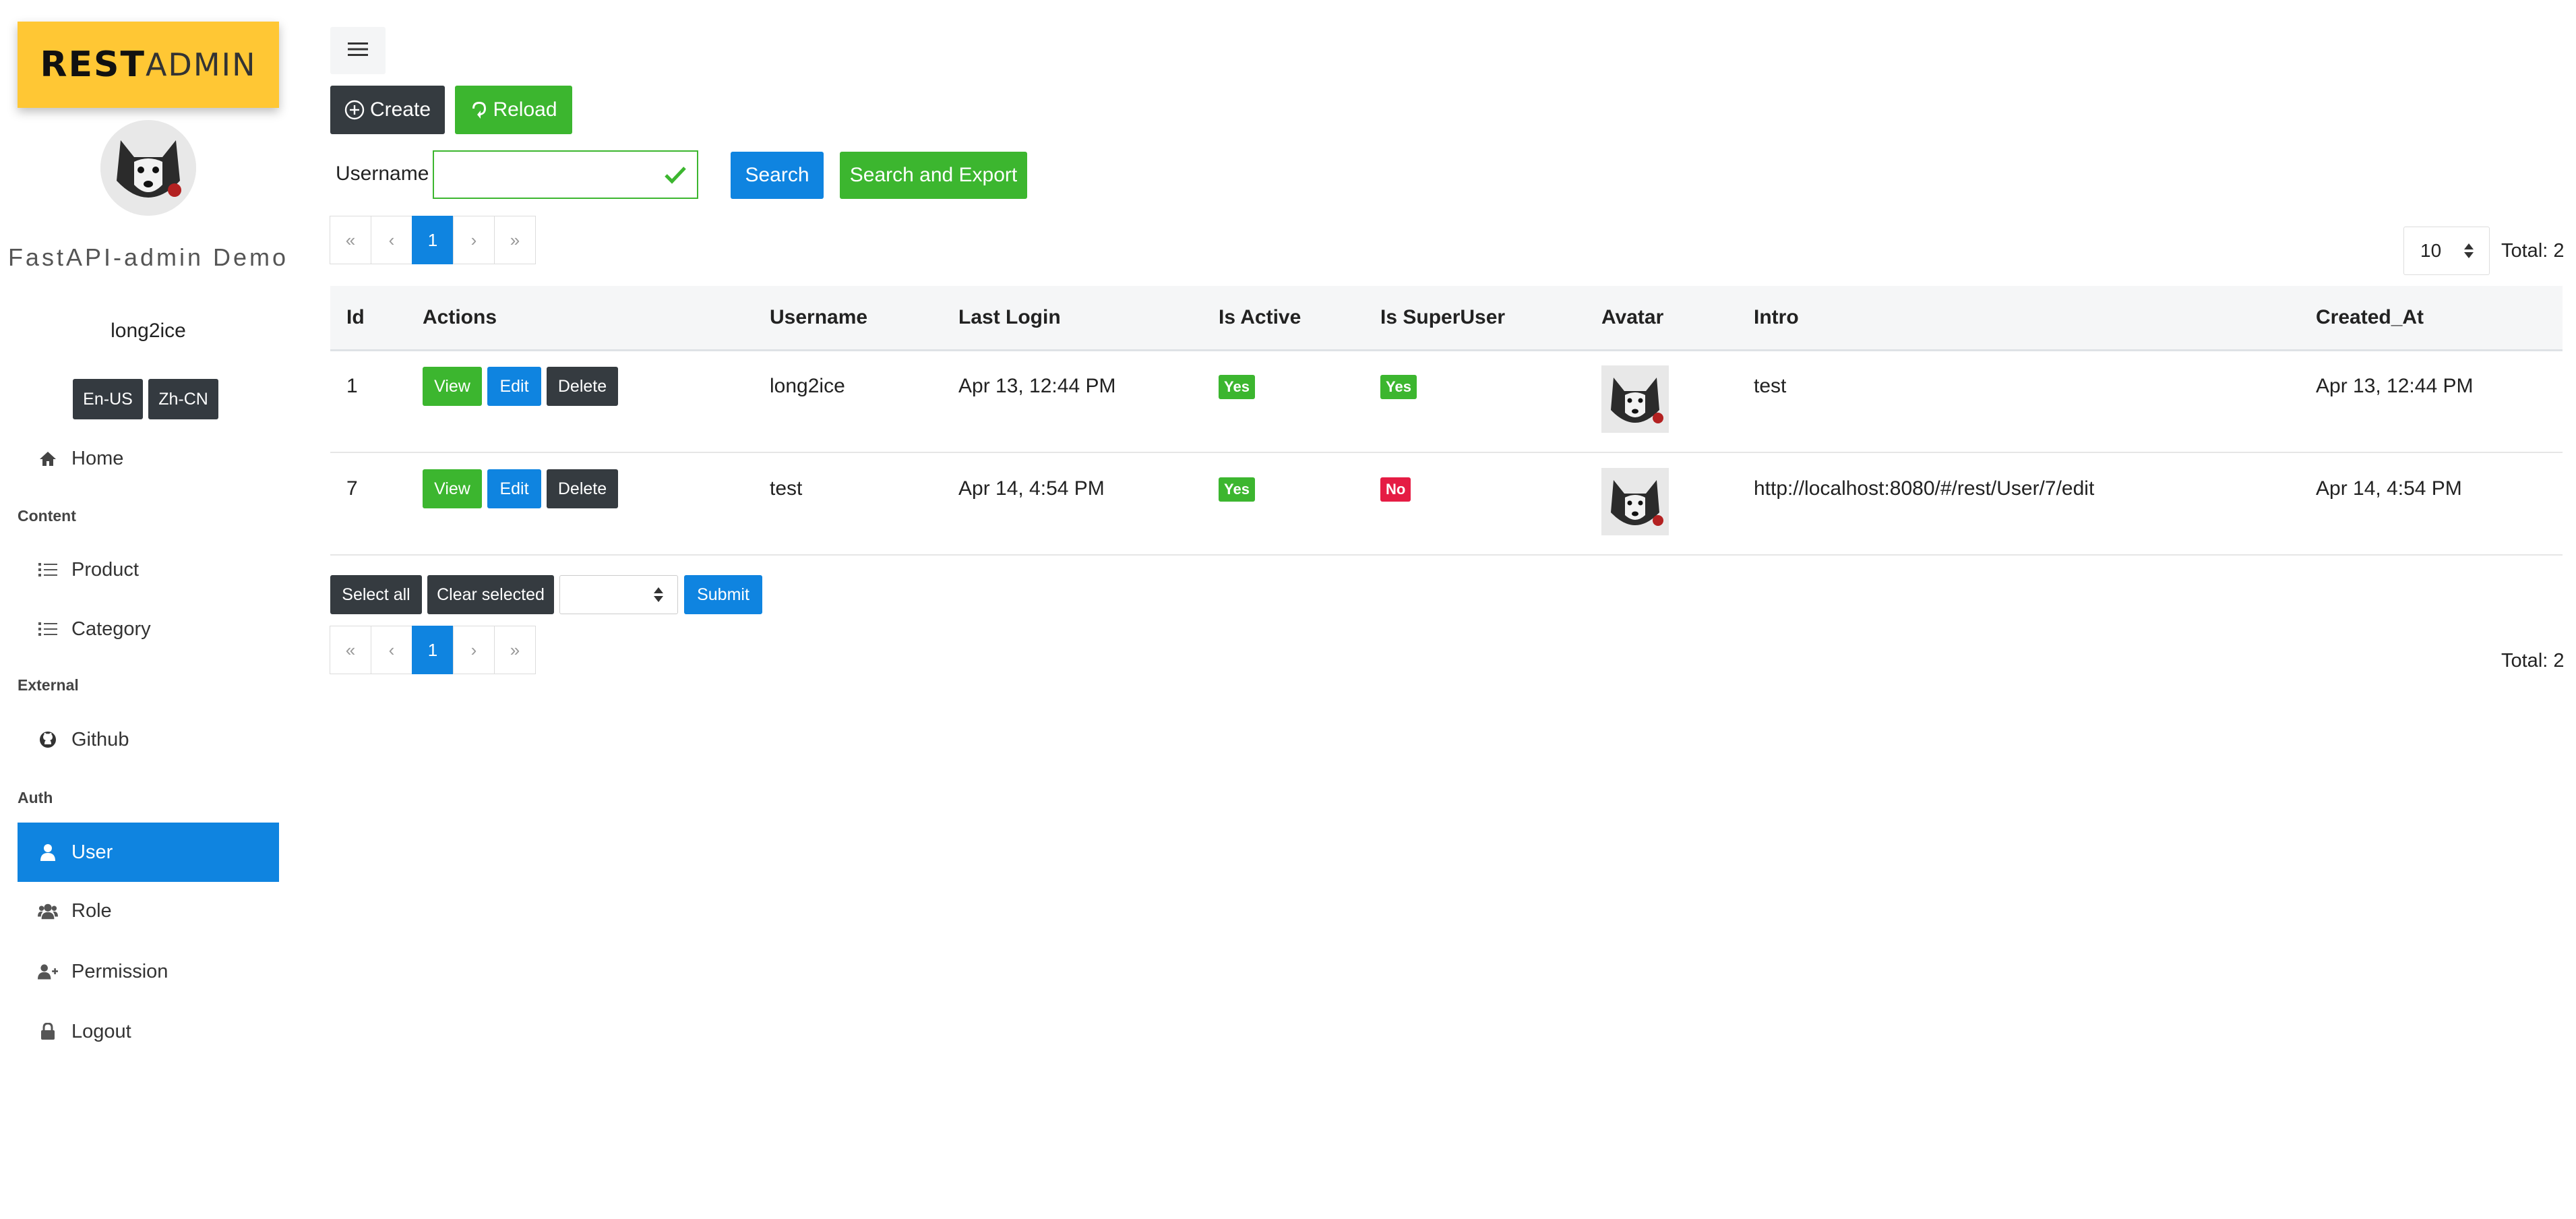  I want to click on logo-admin-text: ADMIN, so click(201, 65).